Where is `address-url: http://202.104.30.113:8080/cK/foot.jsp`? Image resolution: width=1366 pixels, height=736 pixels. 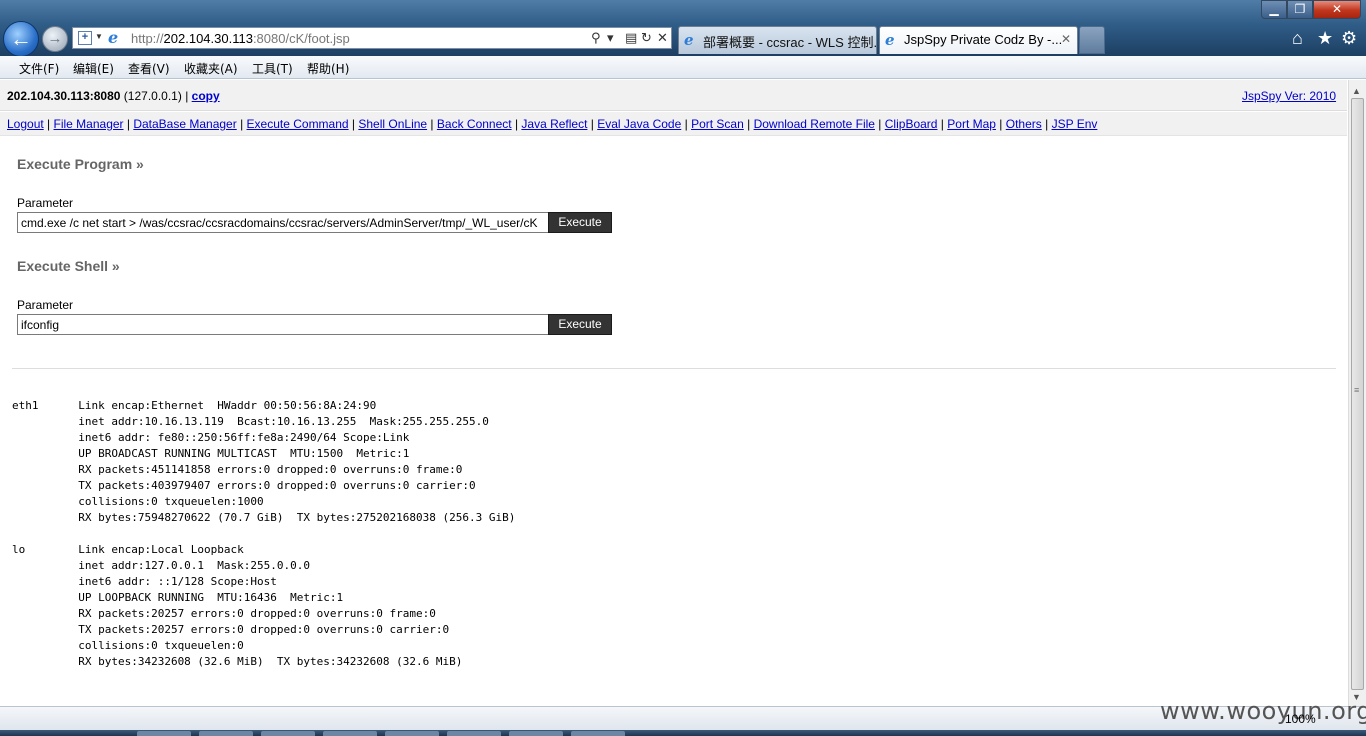
address-url: http://202.104.30.113:8080/cK/foot.jsp is located at coordinates (240, 38).